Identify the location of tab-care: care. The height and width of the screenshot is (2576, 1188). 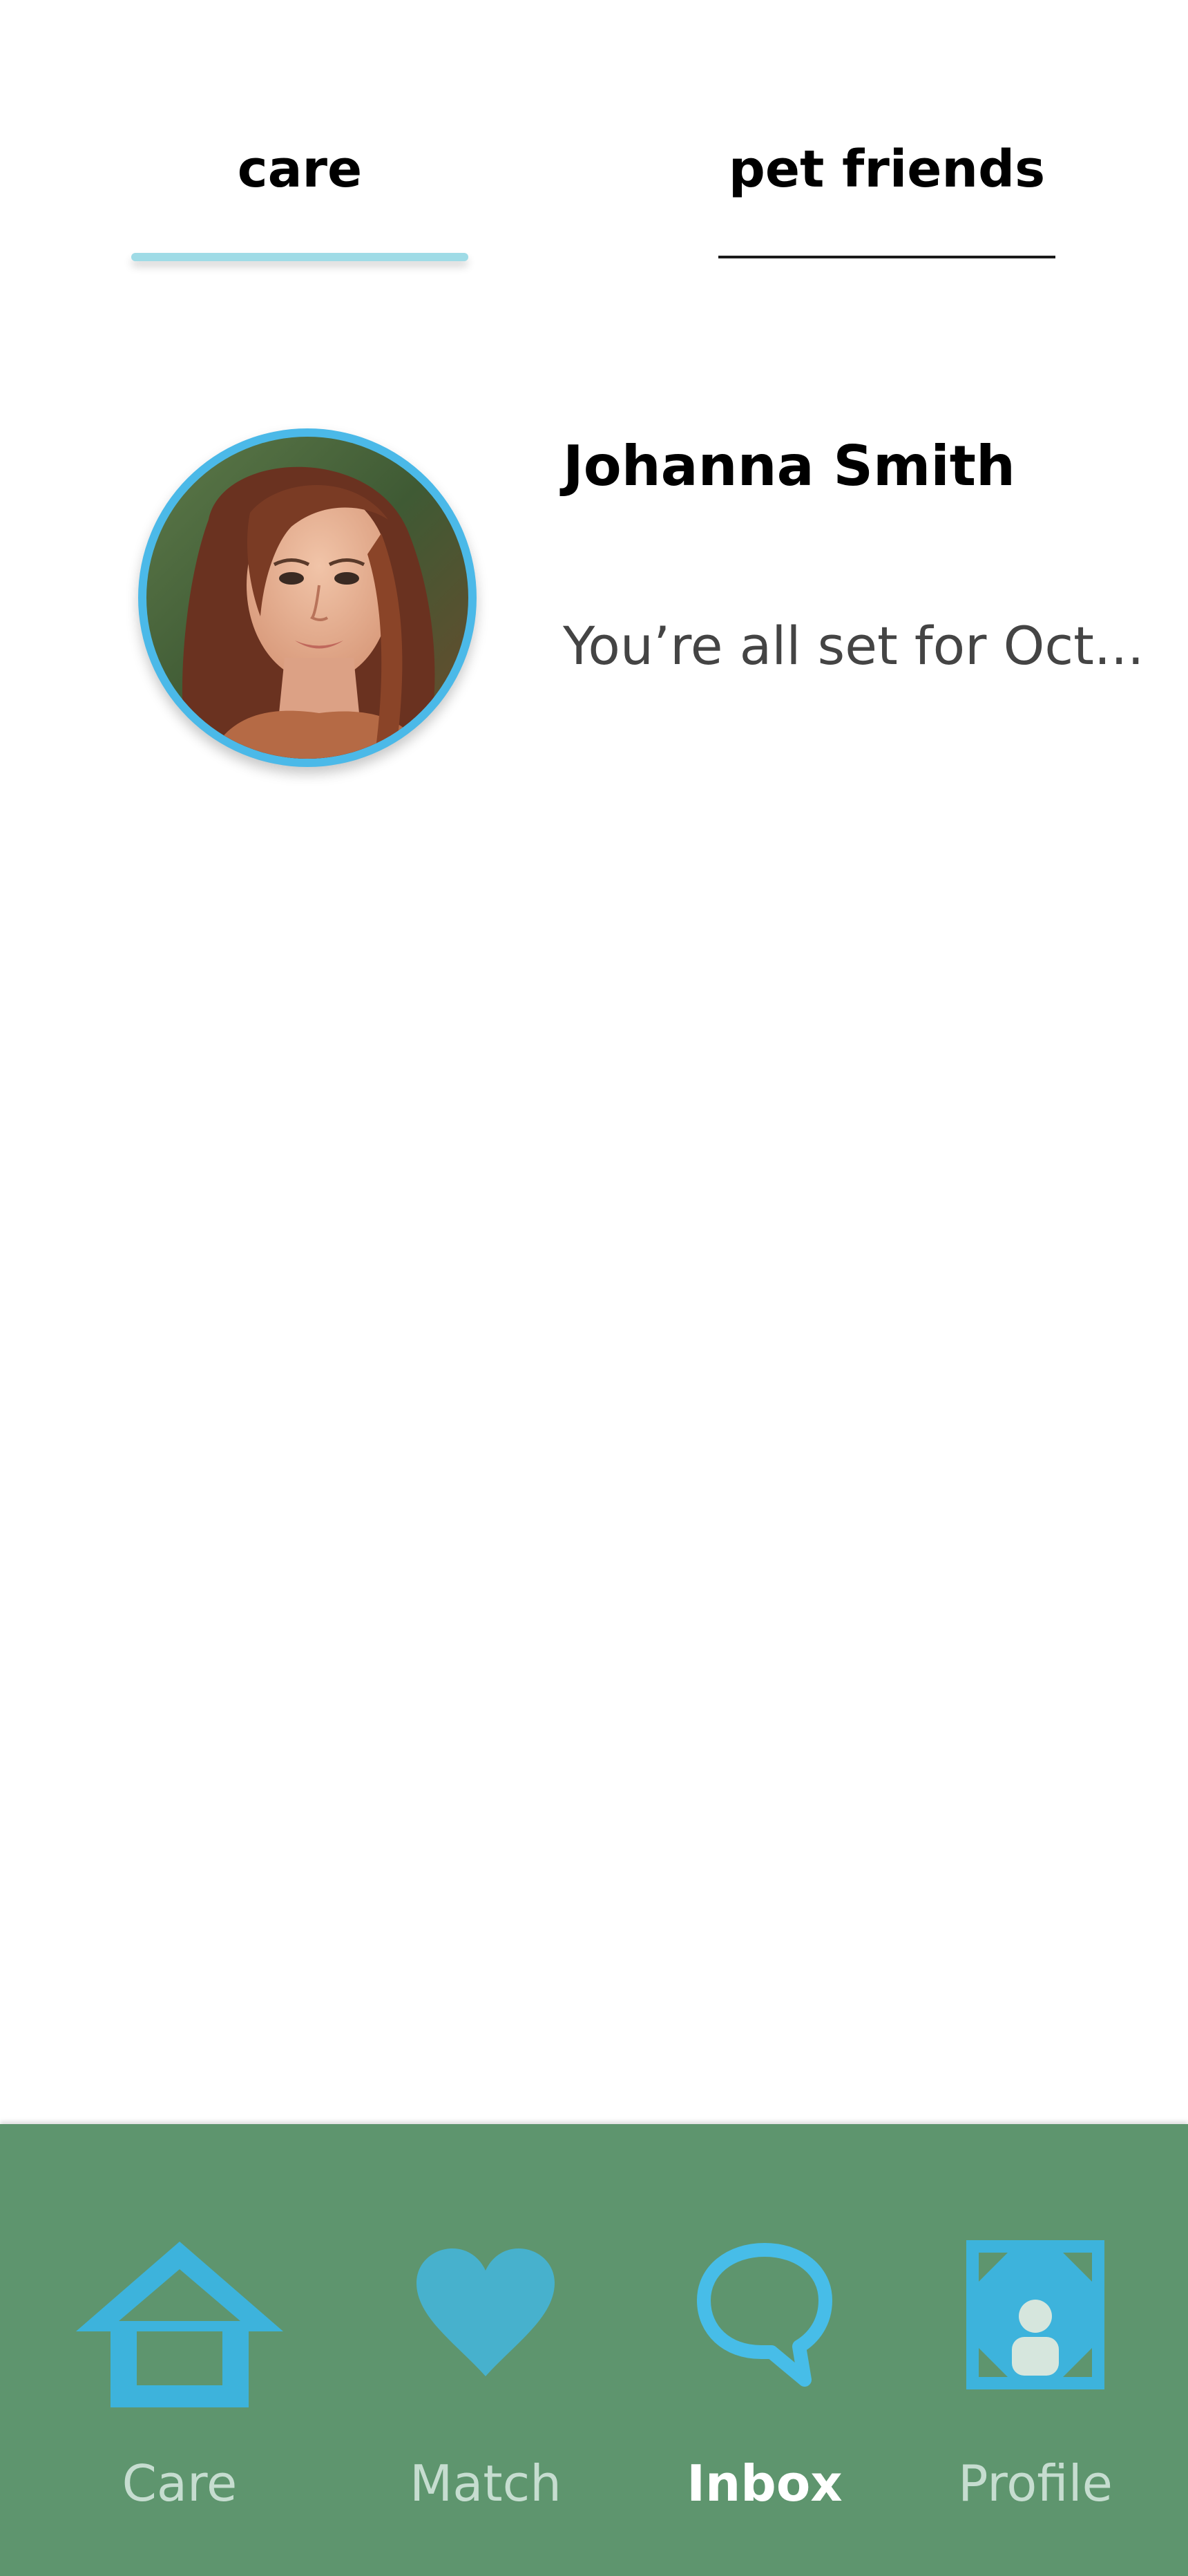
(299, 169).